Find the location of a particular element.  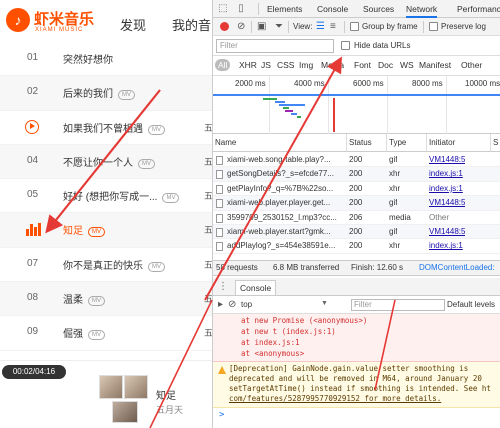

column-header-type: Type is located at coordinates (407, 143).